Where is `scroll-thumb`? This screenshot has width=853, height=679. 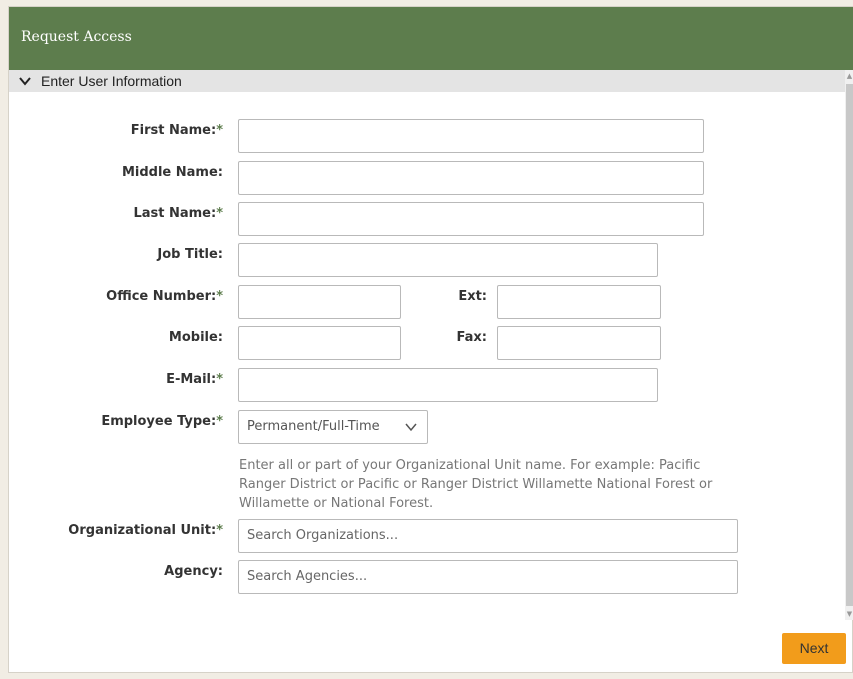 scroll-thumb is located at coordinates (849, 345).